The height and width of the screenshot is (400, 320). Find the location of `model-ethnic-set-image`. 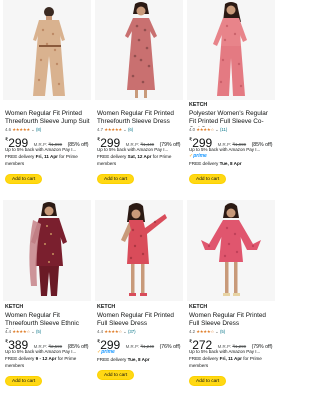

model-ethnic-set-image is located at coordinates (47, 250).